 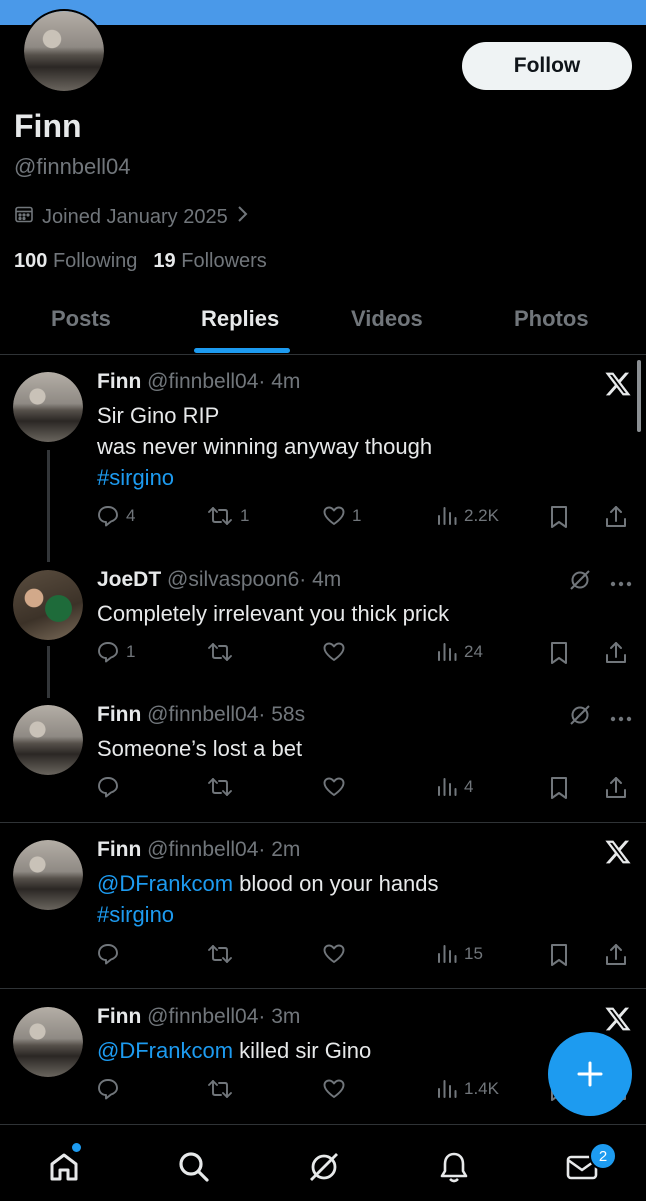 What do you see at coordinates (24, 217) in the screenshot?
I see `calendar-icon` at bounding box center [24, 217].